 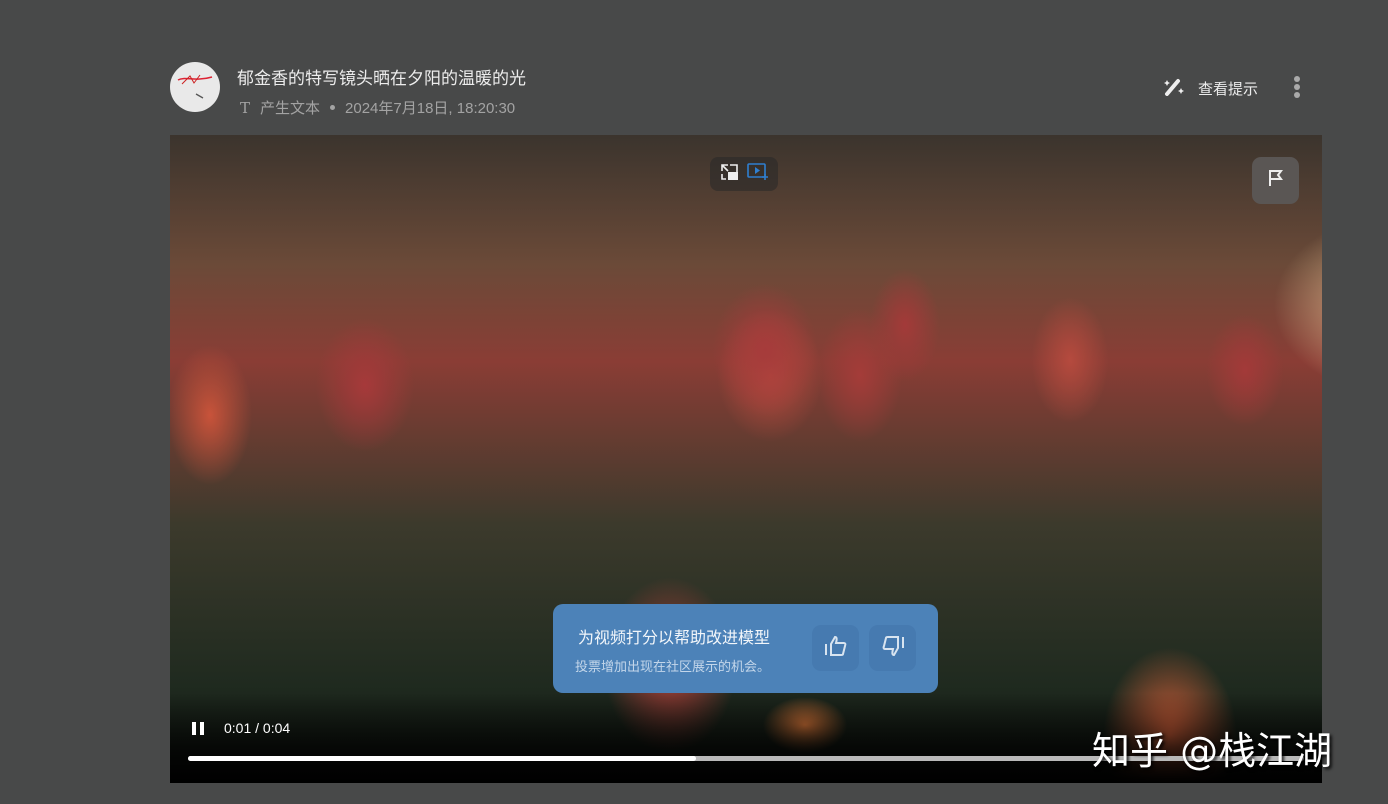 What do you see at coordinates (430, 108) in the screenshot?
I see `timestamp: 2024年7月18日, 18:20:30` at bounding box center [430, 108].